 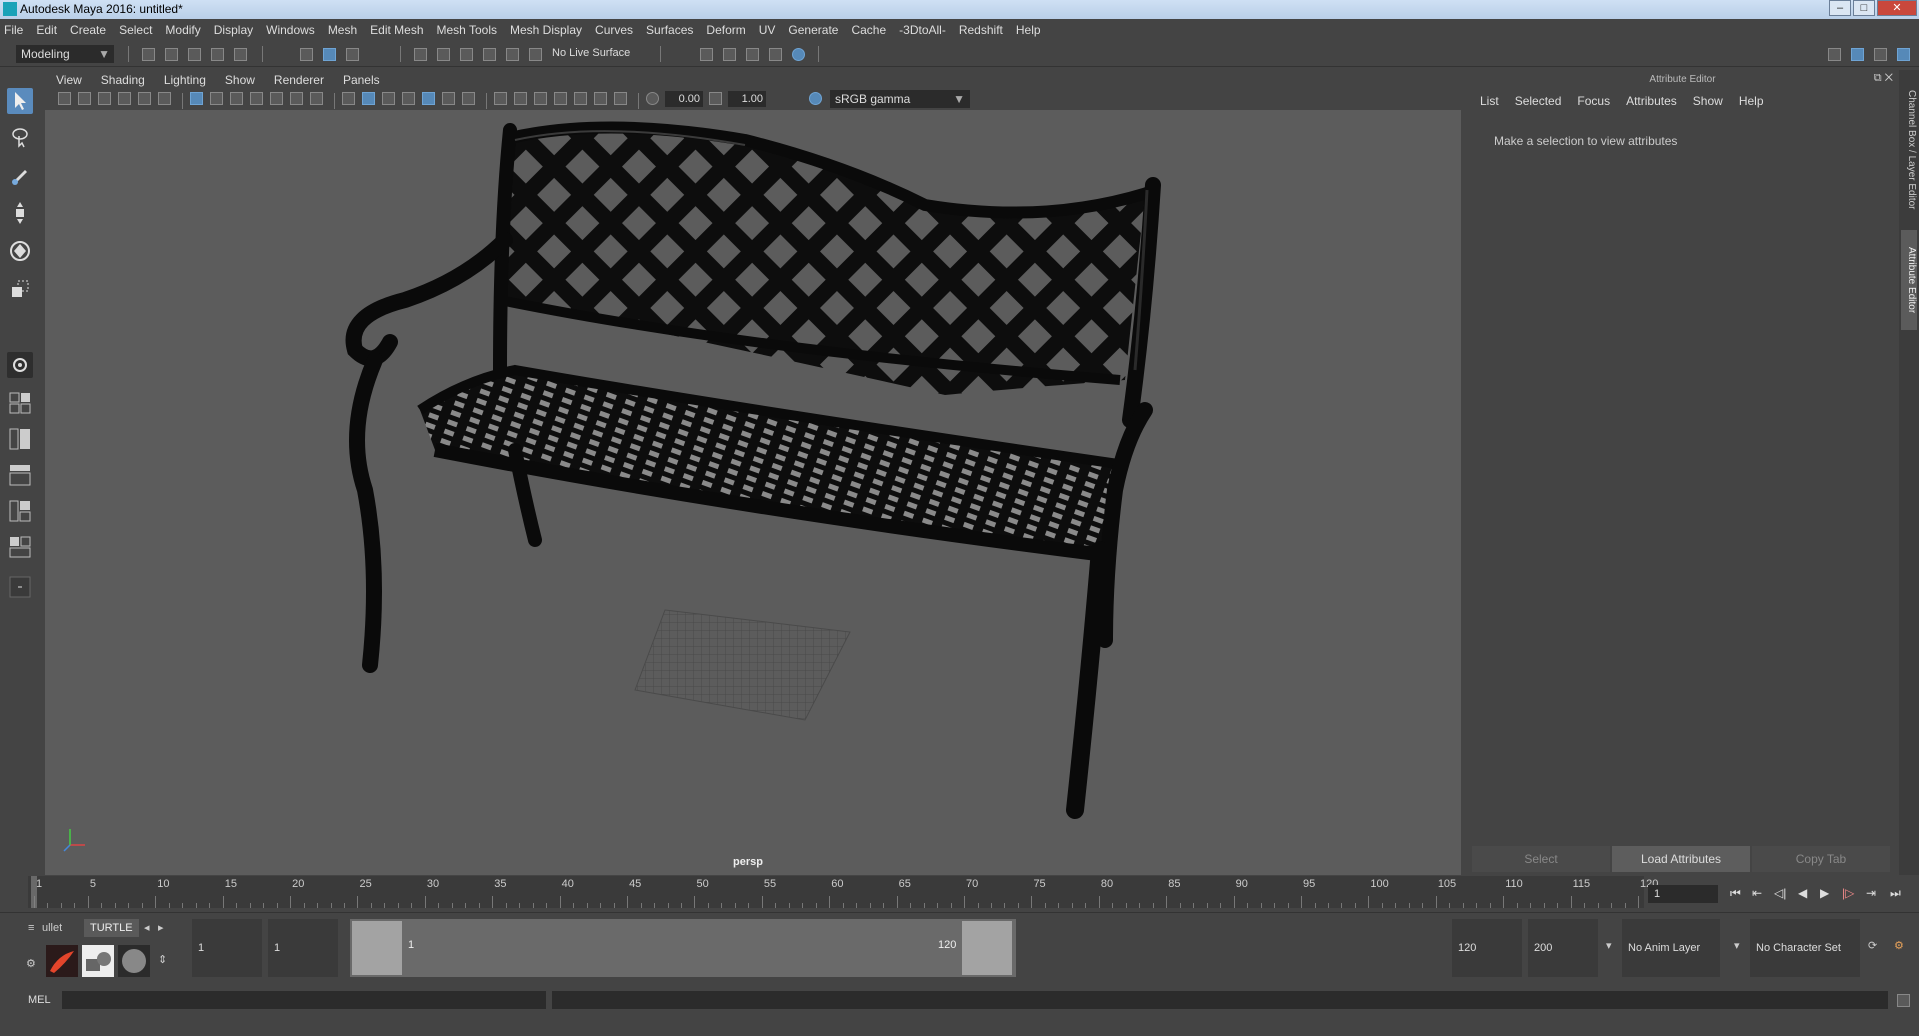 I want to click on copy-tab-button: Copy Tab, so click(x=1821, y=859).